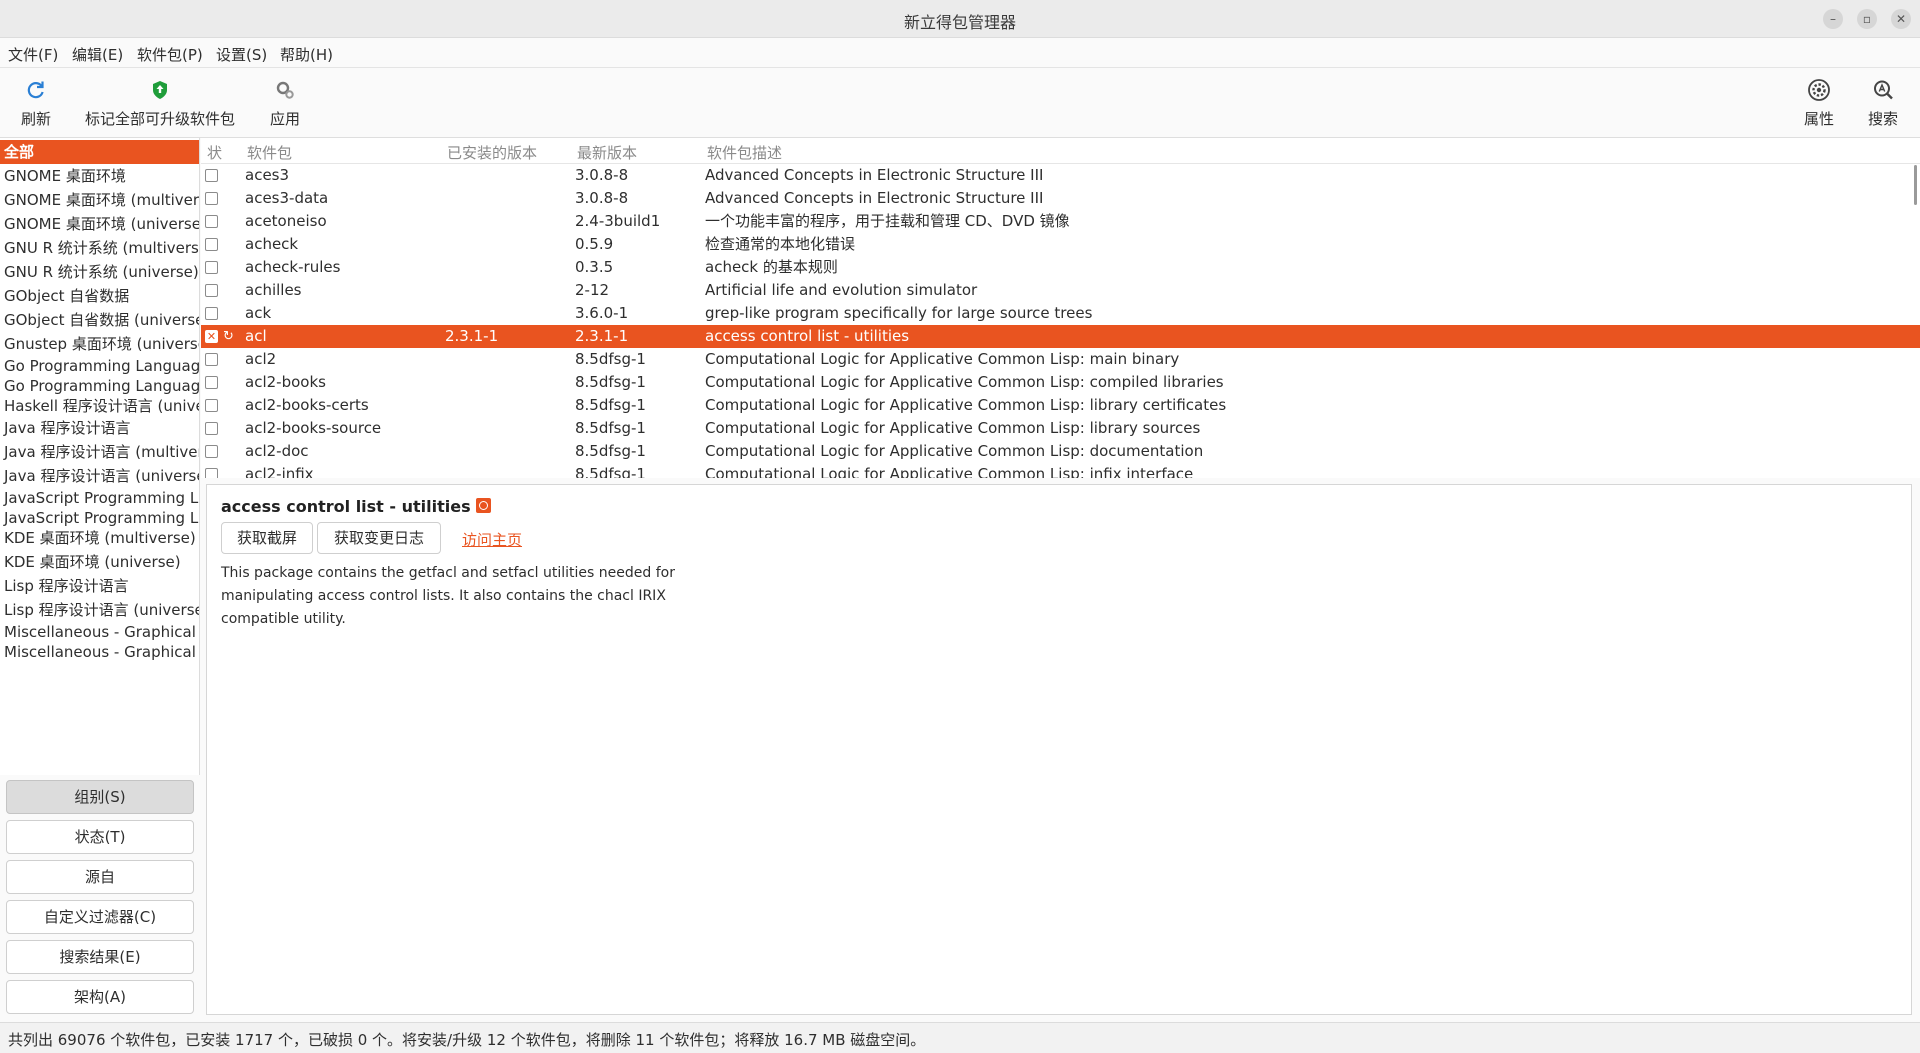  Describe the element at coordinates (211, 336) in the screenshot. I see `package-checkbox: ✕` at that location.